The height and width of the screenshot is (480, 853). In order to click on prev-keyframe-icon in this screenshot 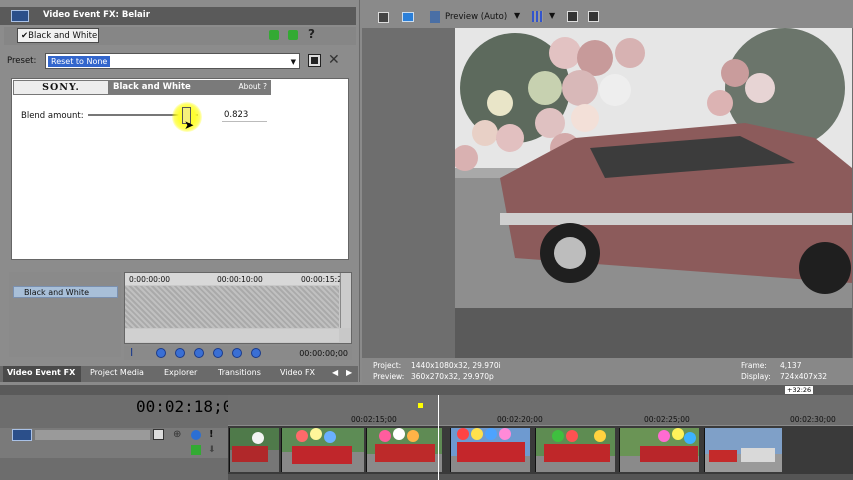, I will do `click(180, 353)`.